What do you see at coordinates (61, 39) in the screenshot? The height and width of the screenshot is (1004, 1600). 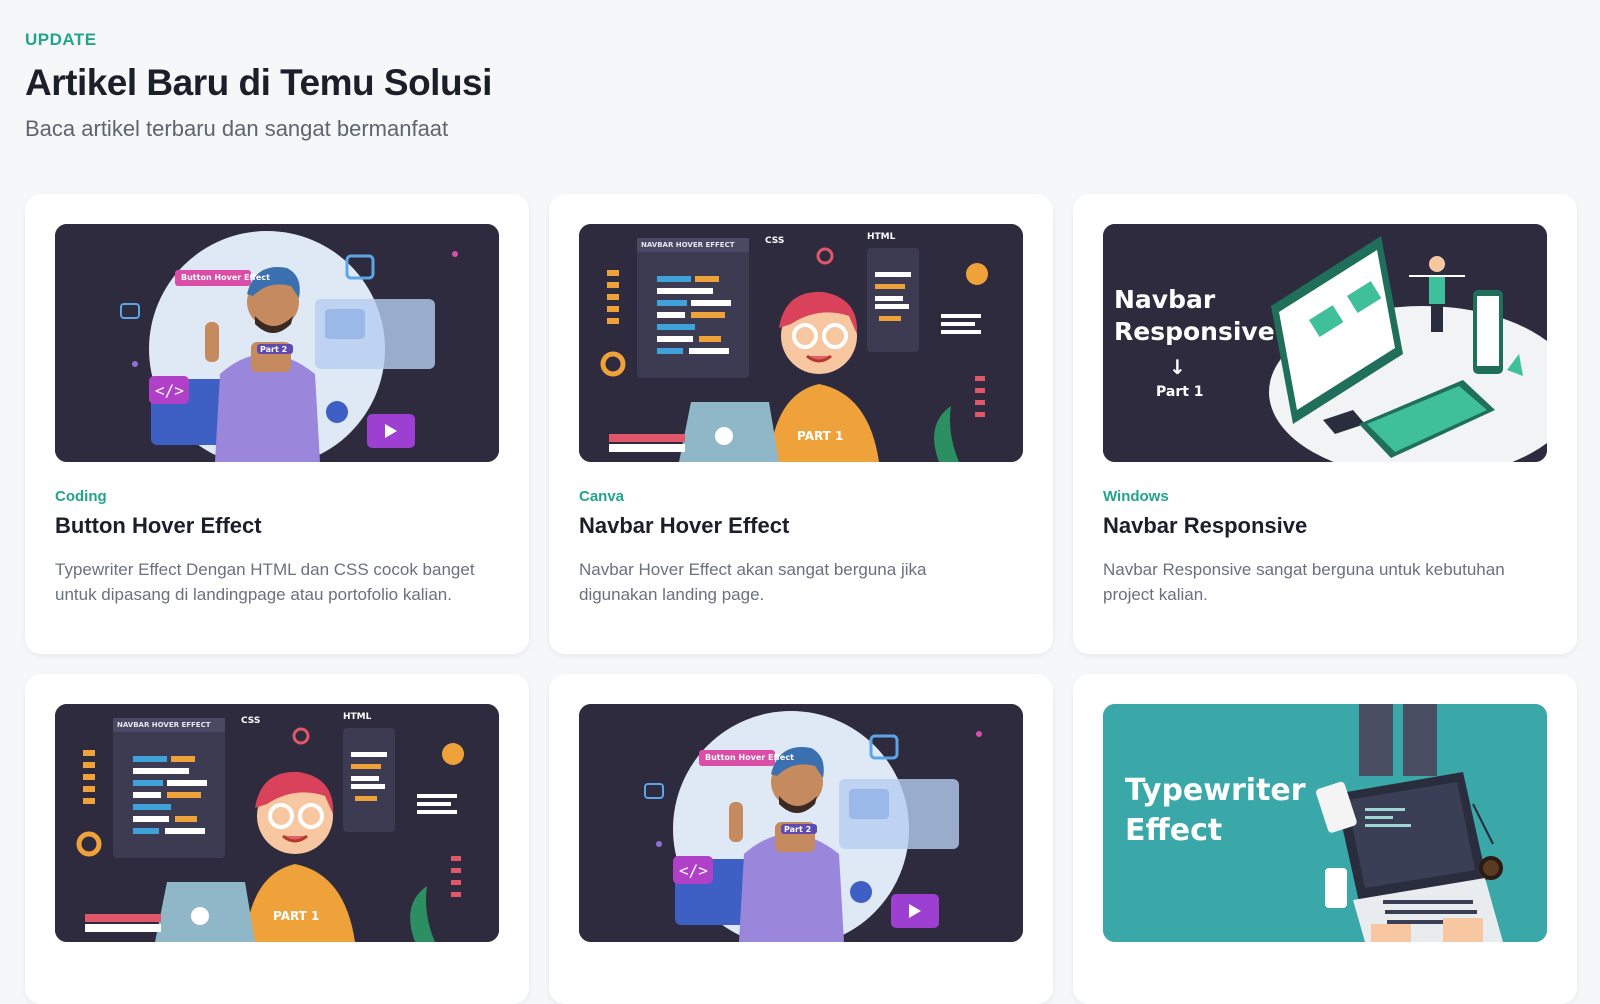 I see `section-eyebrow: UPDATE` at bounding box center [61, 39].